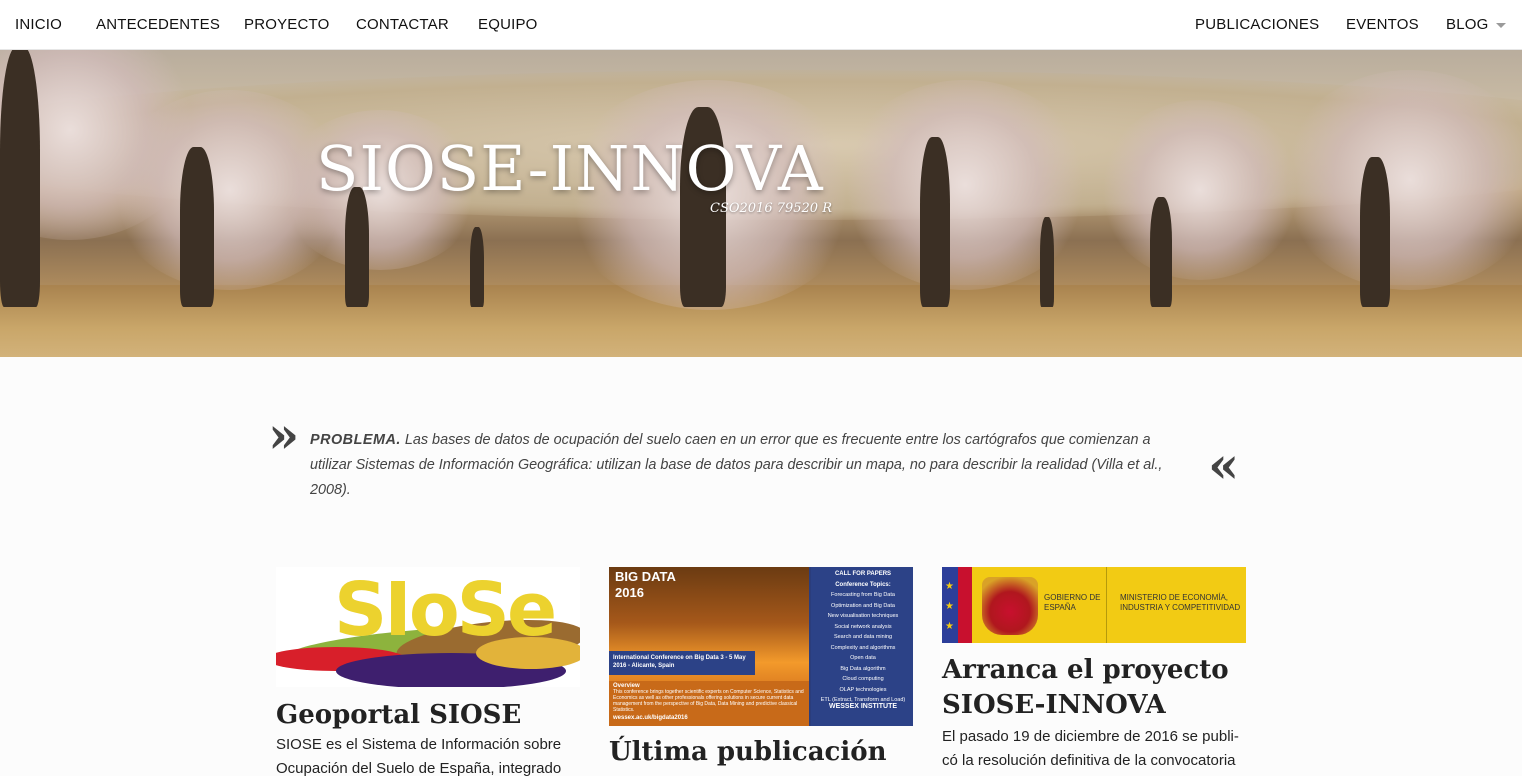 Image resolution: width=1522 pixels, height=776 pixels. Describe the element at coordinates (645, 584) in the screenshot. I see `poster-tag: BIG DATA 2016` at that location.